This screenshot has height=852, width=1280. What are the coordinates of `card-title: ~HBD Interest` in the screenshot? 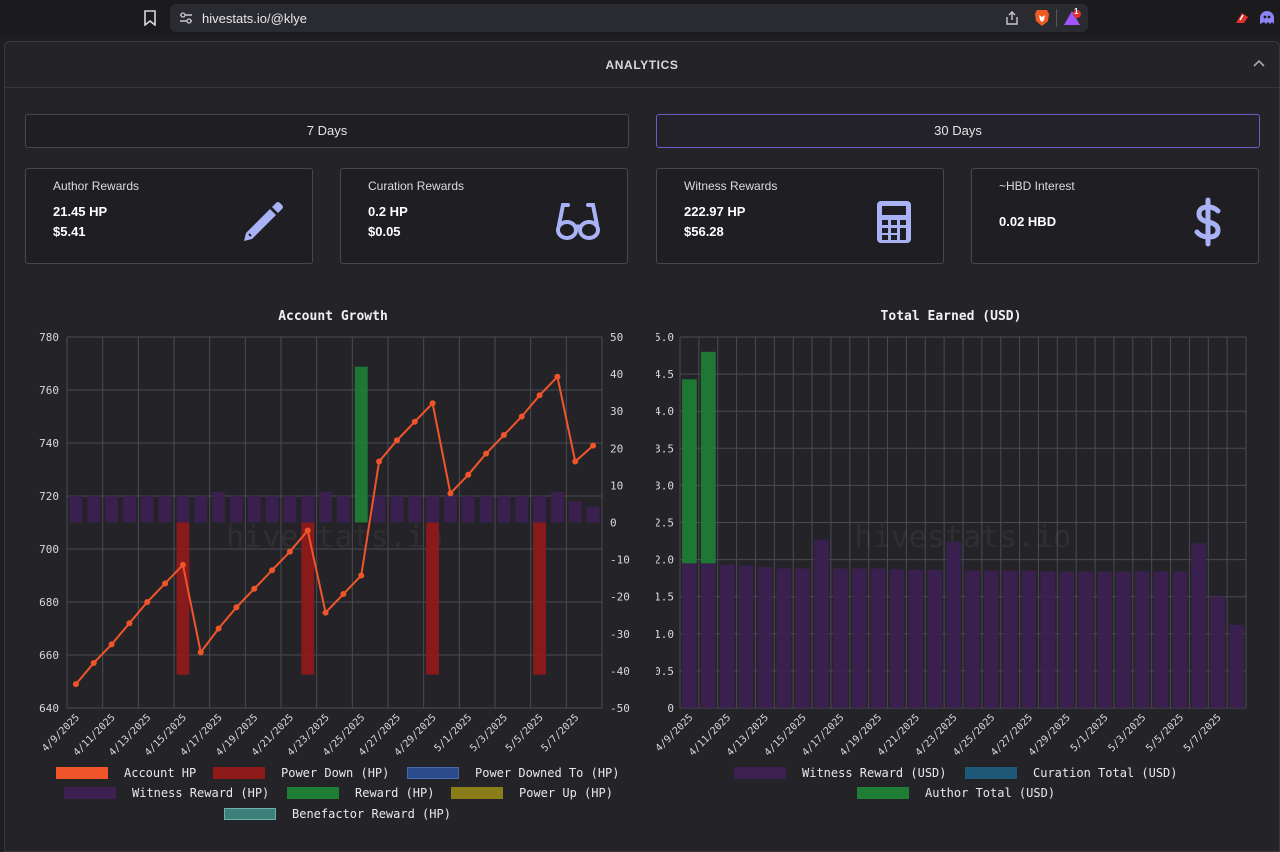 It's located at (1037, 186).